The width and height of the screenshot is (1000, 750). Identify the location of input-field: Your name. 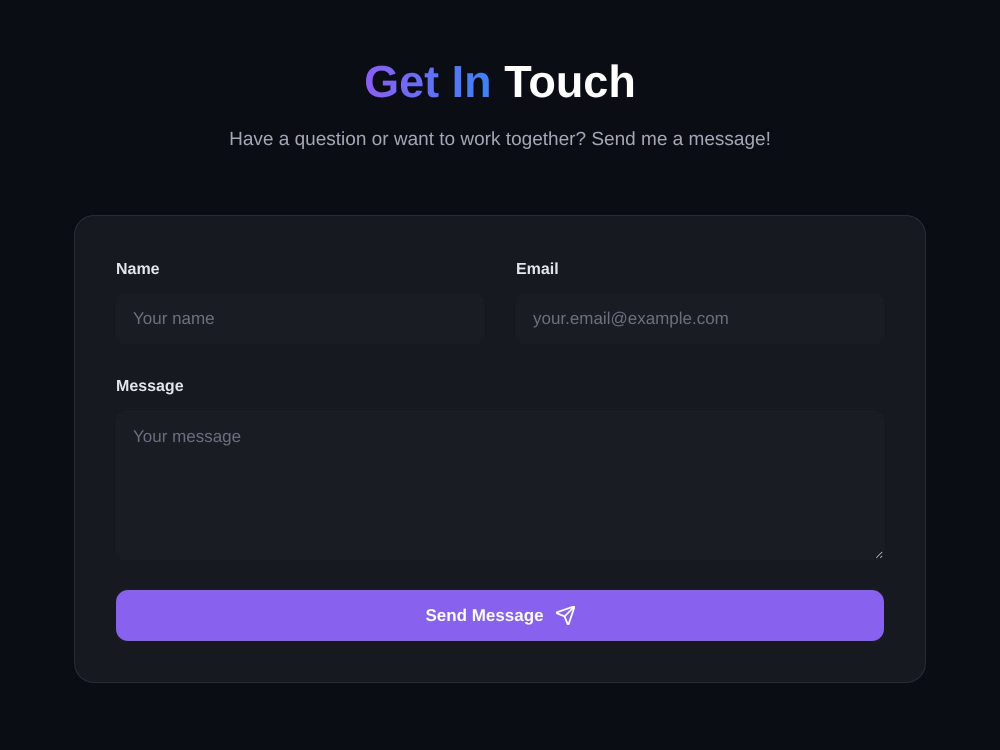
(300, 319).